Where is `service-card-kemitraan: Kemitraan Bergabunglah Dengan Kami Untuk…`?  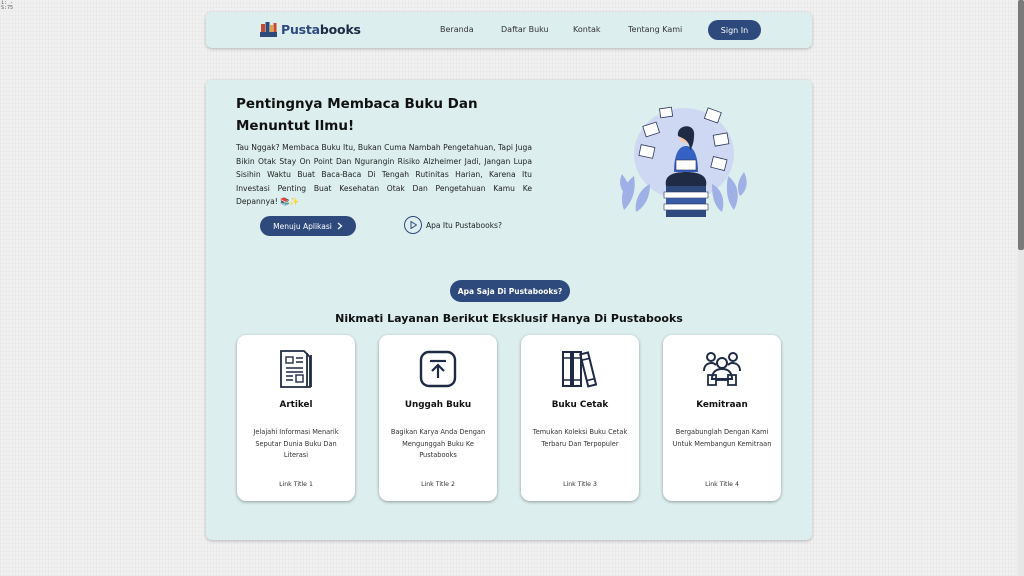 service-card-kemitraan: Kemitraan Bergabunglah Dengan Kami Untuk… is located at coordinates (722, 418).